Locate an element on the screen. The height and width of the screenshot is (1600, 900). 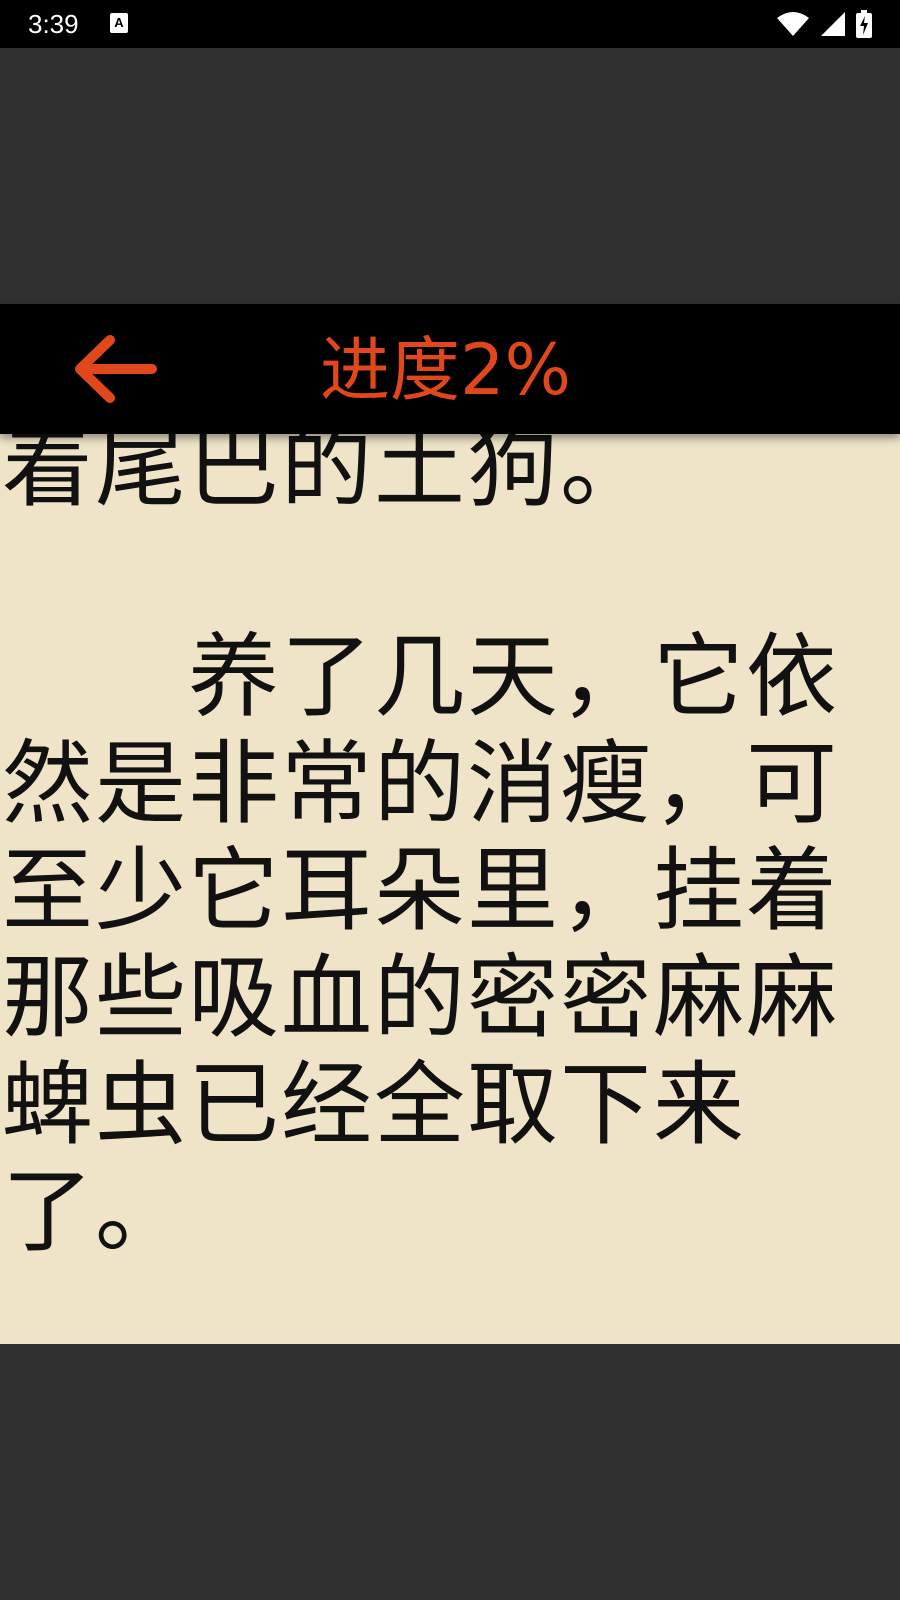
back-button is located at coordinates (120, 369).